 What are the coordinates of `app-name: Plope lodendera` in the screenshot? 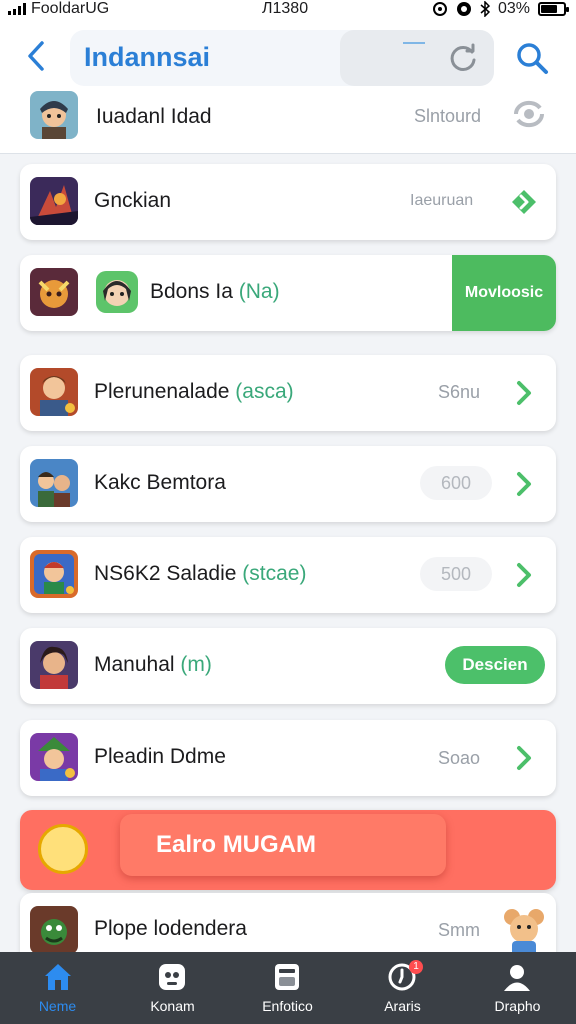 It's located at (170, 928).